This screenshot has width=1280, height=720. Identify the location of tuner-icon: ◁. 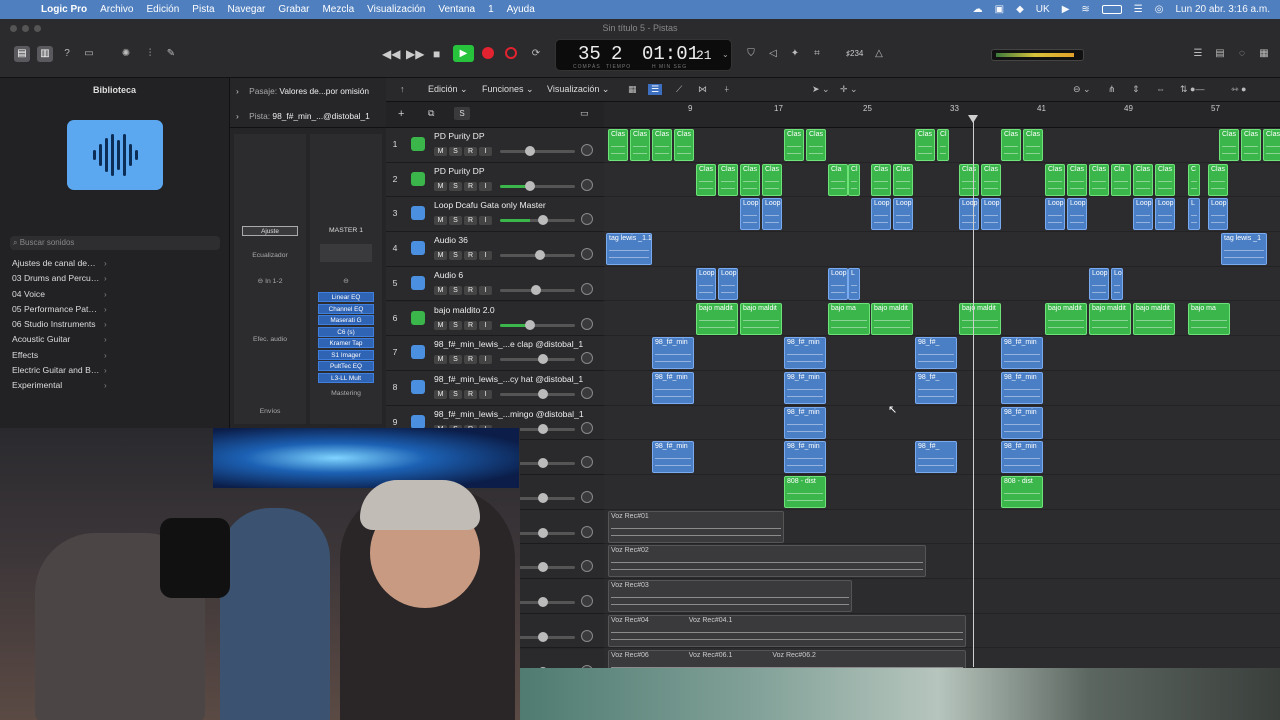
(773, 54).